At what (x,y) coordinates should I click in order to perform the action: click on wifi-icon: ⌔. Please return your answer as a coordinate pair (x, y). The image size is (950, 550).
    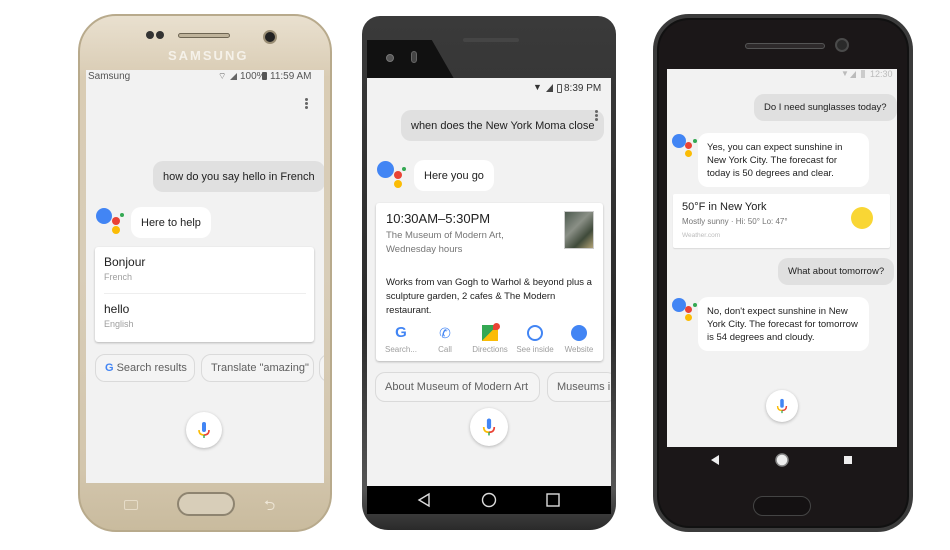
    Looking at the image, I should click on (222, 76).